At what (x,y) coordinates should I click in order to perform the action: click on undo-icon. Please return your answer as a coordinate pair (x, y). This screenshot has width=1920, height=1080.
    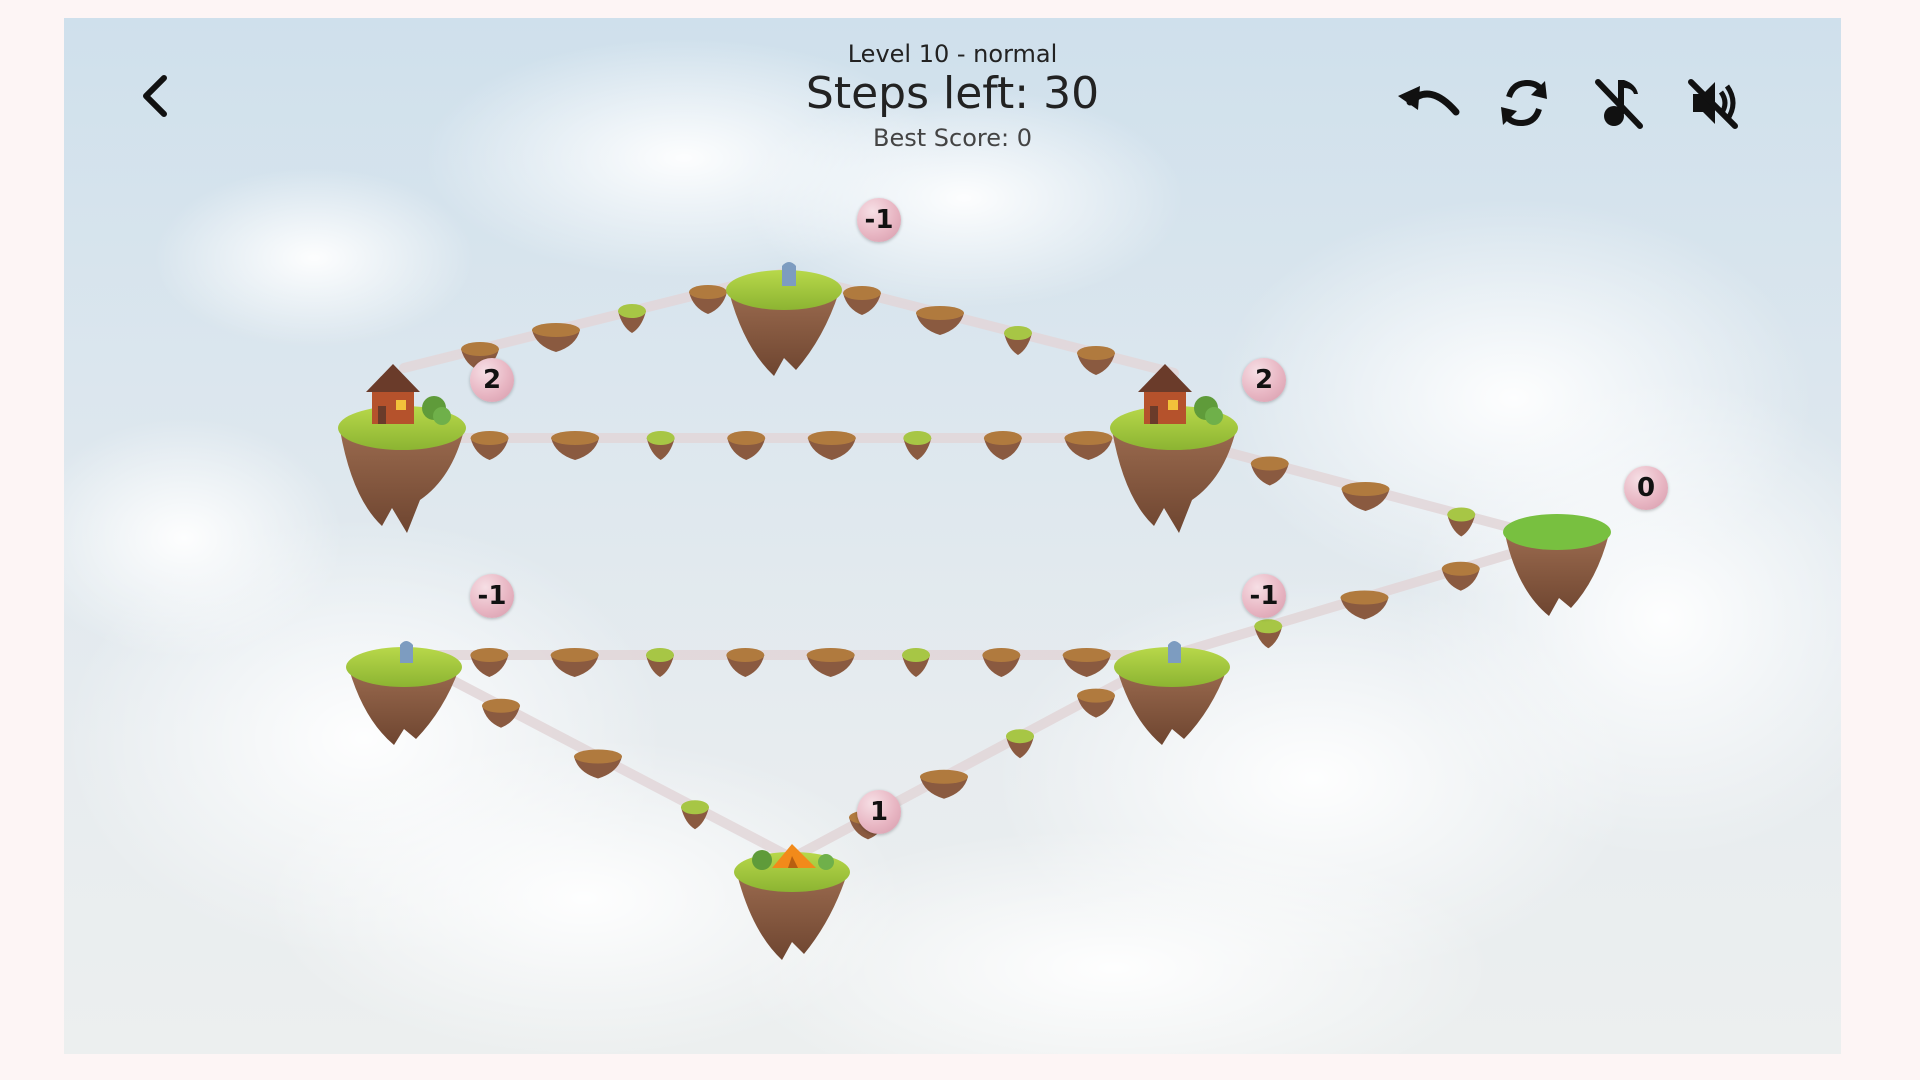
    Looking at the image, I should click on (1429, 101).